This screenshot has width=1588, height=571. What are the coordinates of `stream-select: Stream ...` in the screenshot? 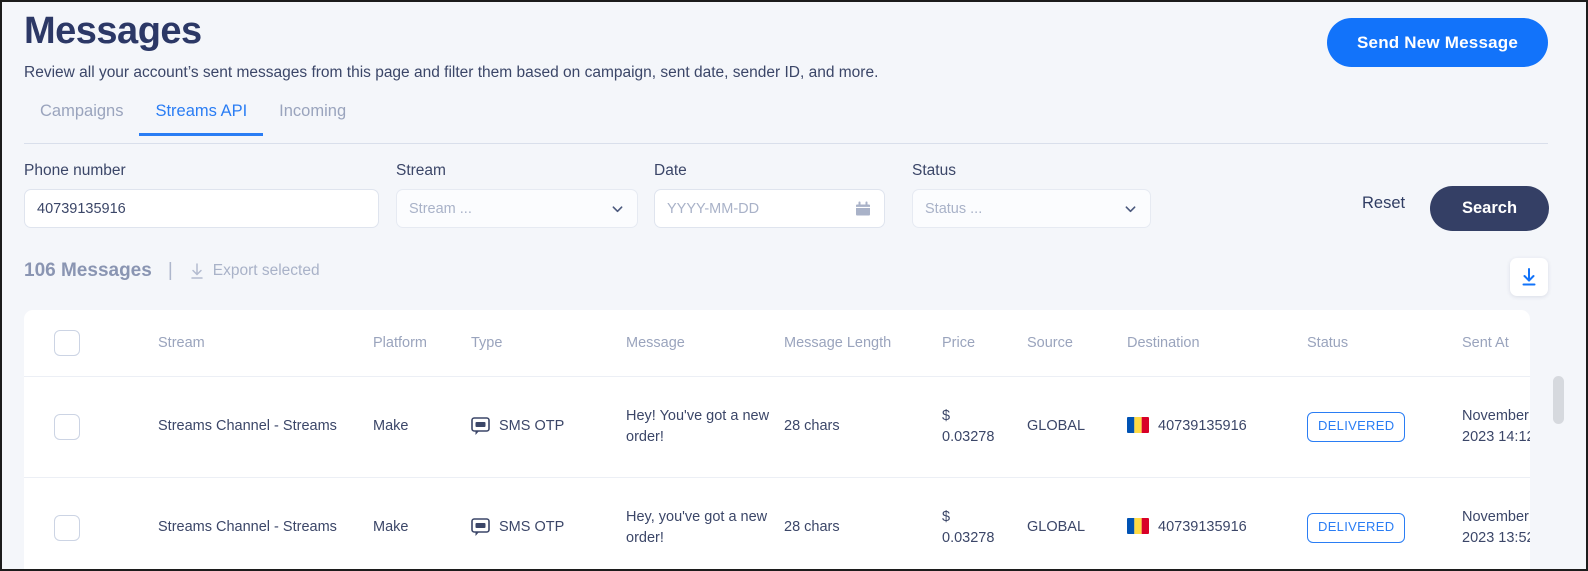 It's located at (517, 208).